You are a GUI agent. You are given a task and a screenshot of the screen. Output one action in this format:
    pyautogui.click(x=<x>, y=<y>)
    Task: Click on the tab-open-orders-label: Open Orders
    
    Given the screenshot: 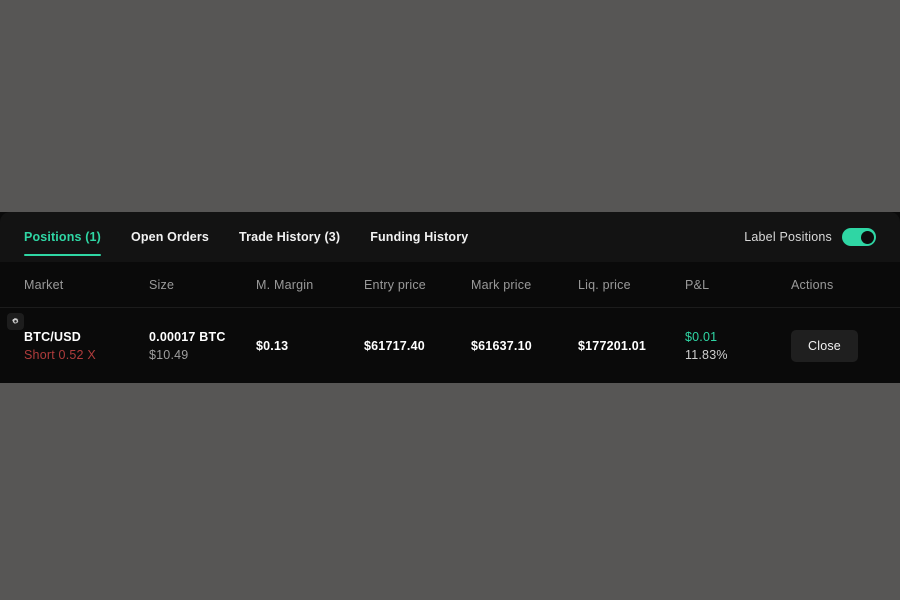 What is the action you would take?
    pyautogui.click(x=170, y=237)
    